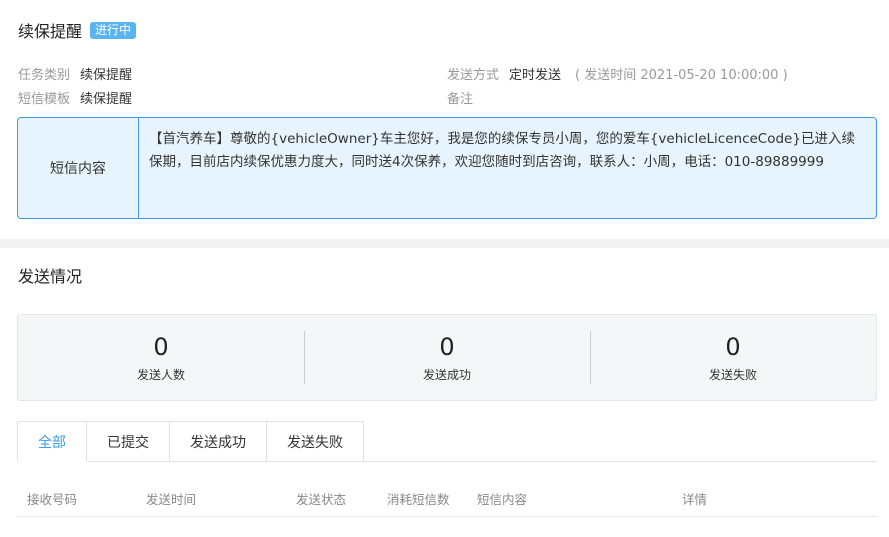  What do you see at coordinates (50, 31) in the screenshot?
I see `page-title: 续保提醒` at bounding box center [50, 31].